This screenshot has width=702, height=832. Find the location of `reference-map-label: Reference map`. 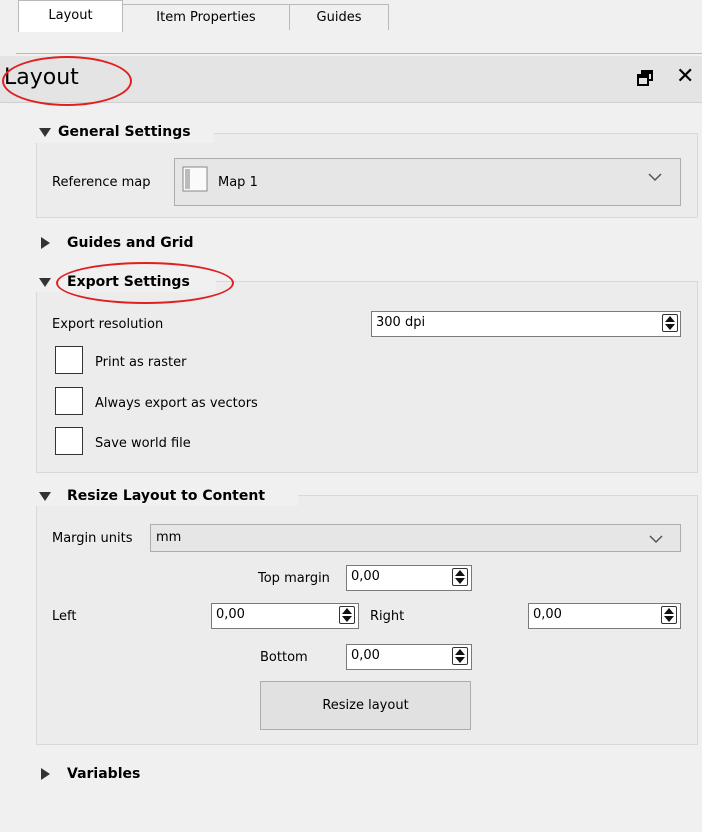

reference-map-label: Reference map is located at coordinates (101, 182).